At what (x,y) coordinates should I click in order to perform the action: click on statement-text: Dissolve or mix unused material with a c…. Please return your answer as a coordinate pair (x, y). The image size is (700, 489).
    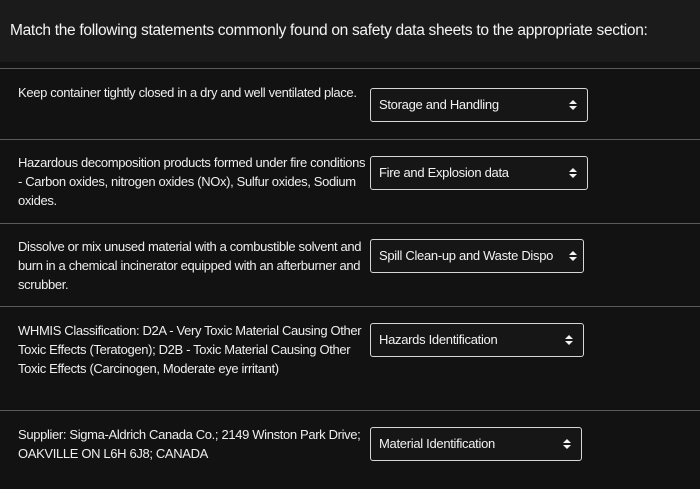
    Looking at the image, I should click on (190, 265).